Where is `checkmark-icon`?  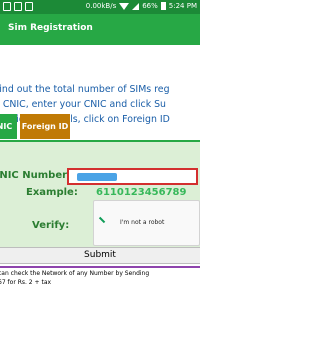 checkmark-icon is located at coordinates (108, 221).